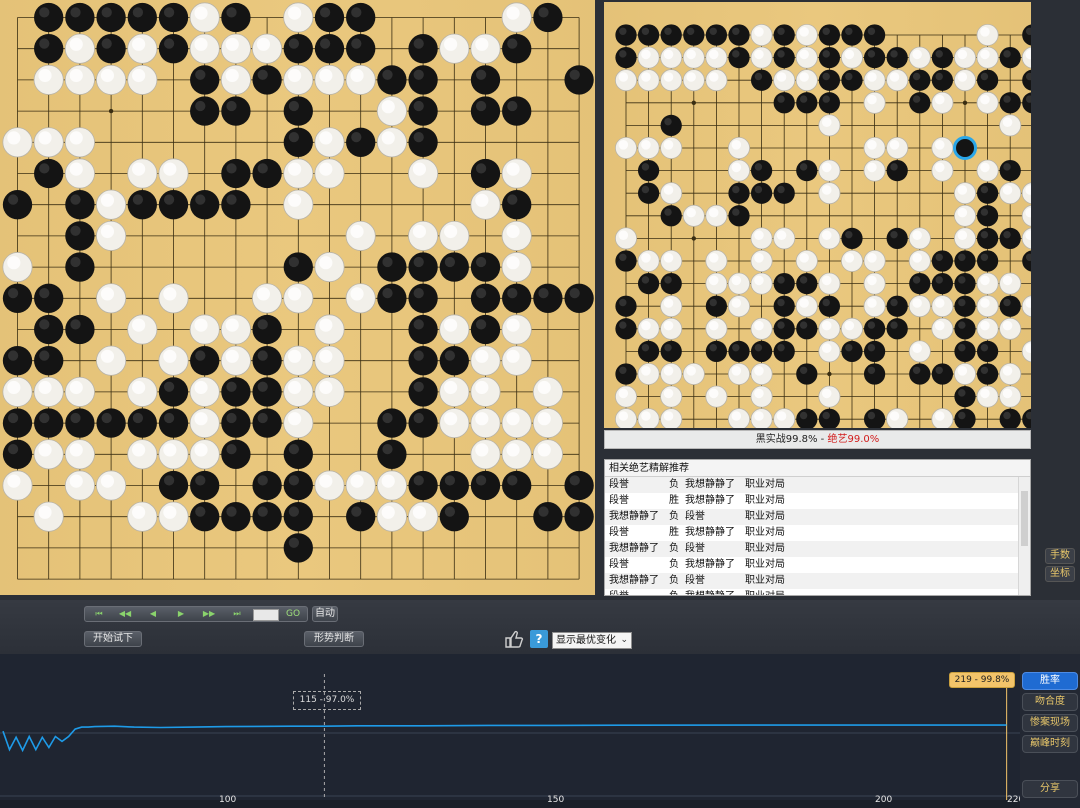 This screenshot has width=1080, height=808. Describe the element at coordinates (99, 614) in the screenshot. I see `first-move-icon: ⏮` at that location.